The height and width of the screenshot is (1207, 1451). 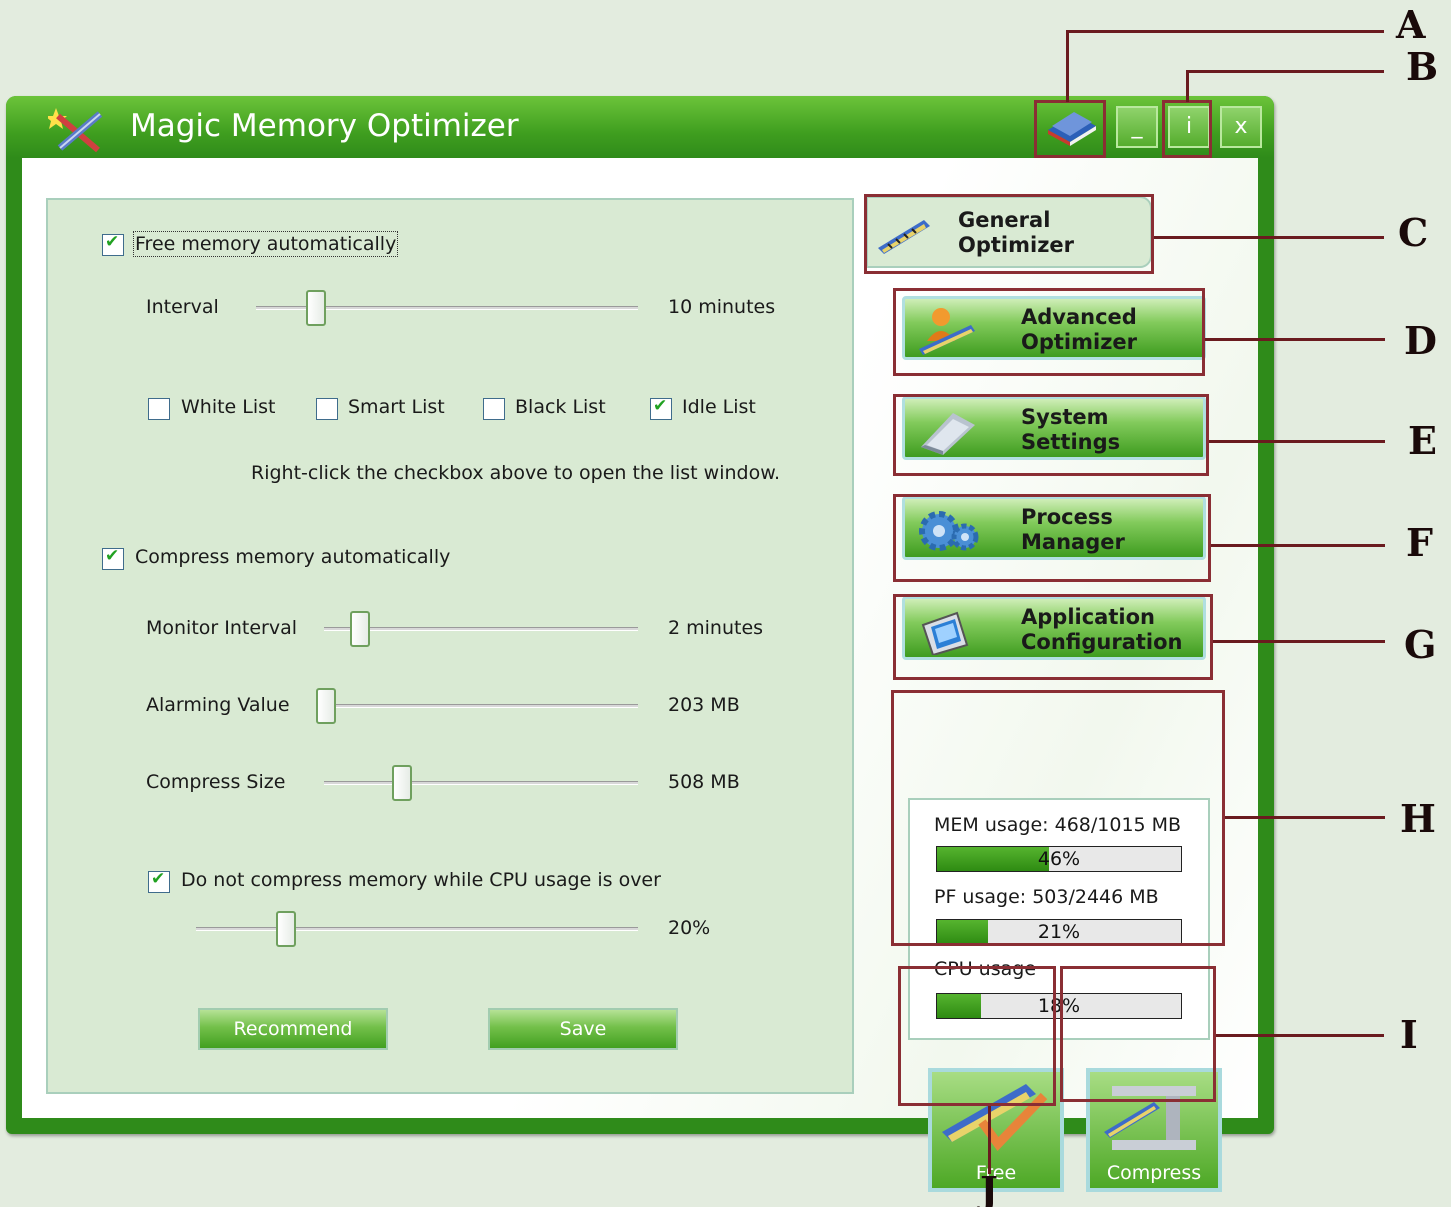 I want to click on compress-auto-checkbox, so click(x=113, y=558).